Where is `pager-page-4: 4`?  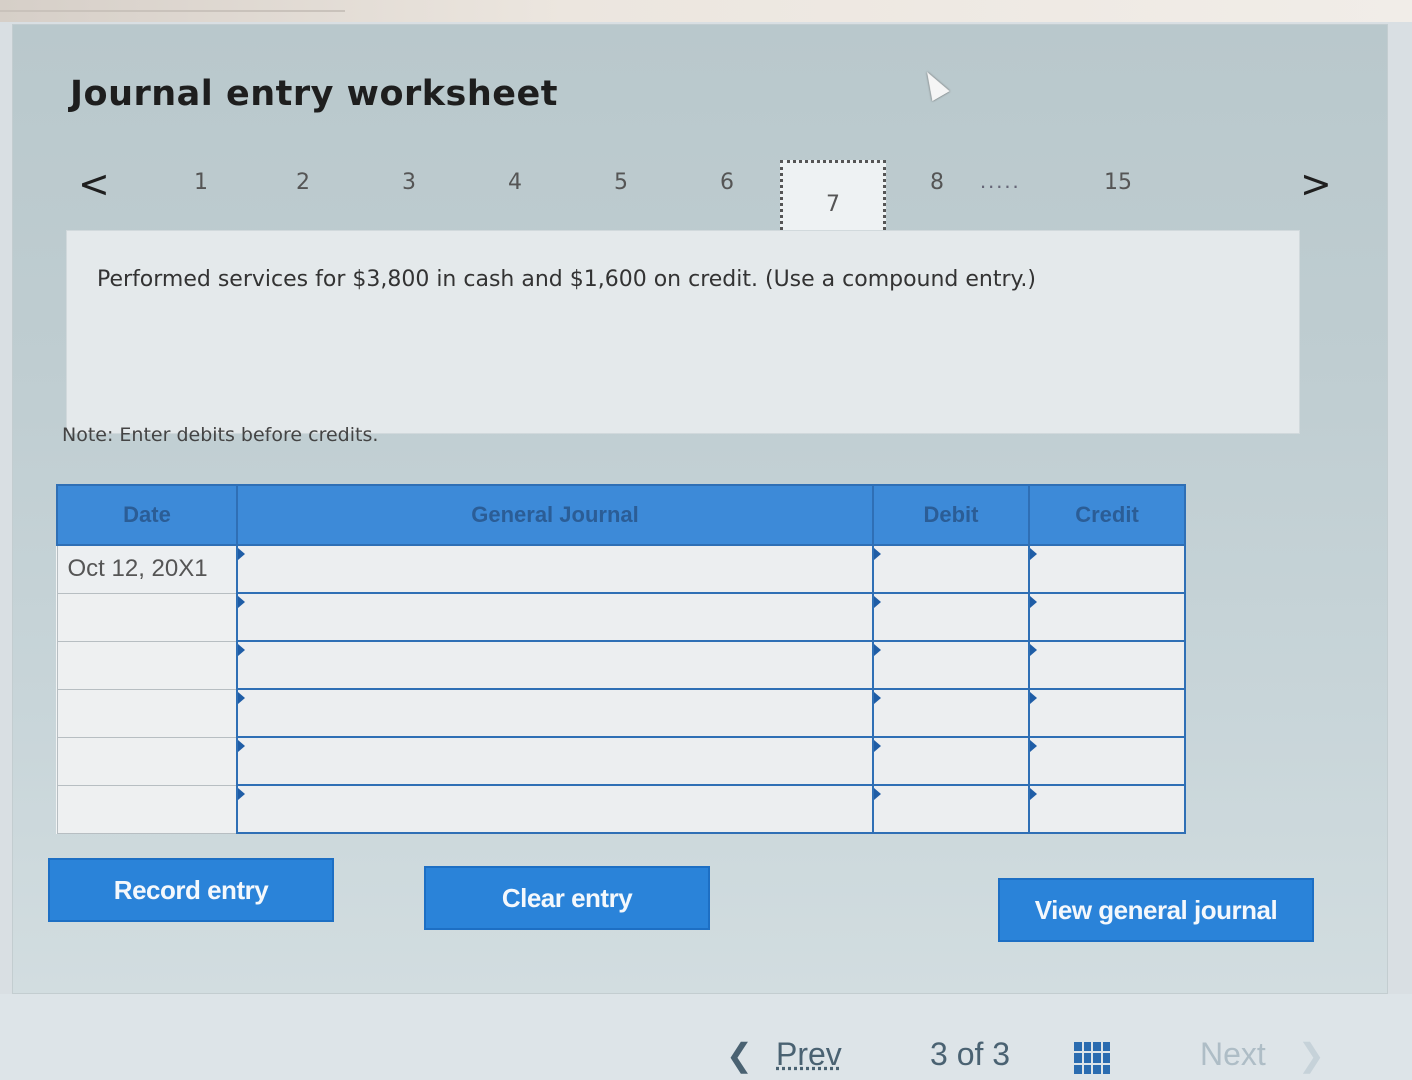 pager-page-4: 4 is located at coordinates (515, 182).